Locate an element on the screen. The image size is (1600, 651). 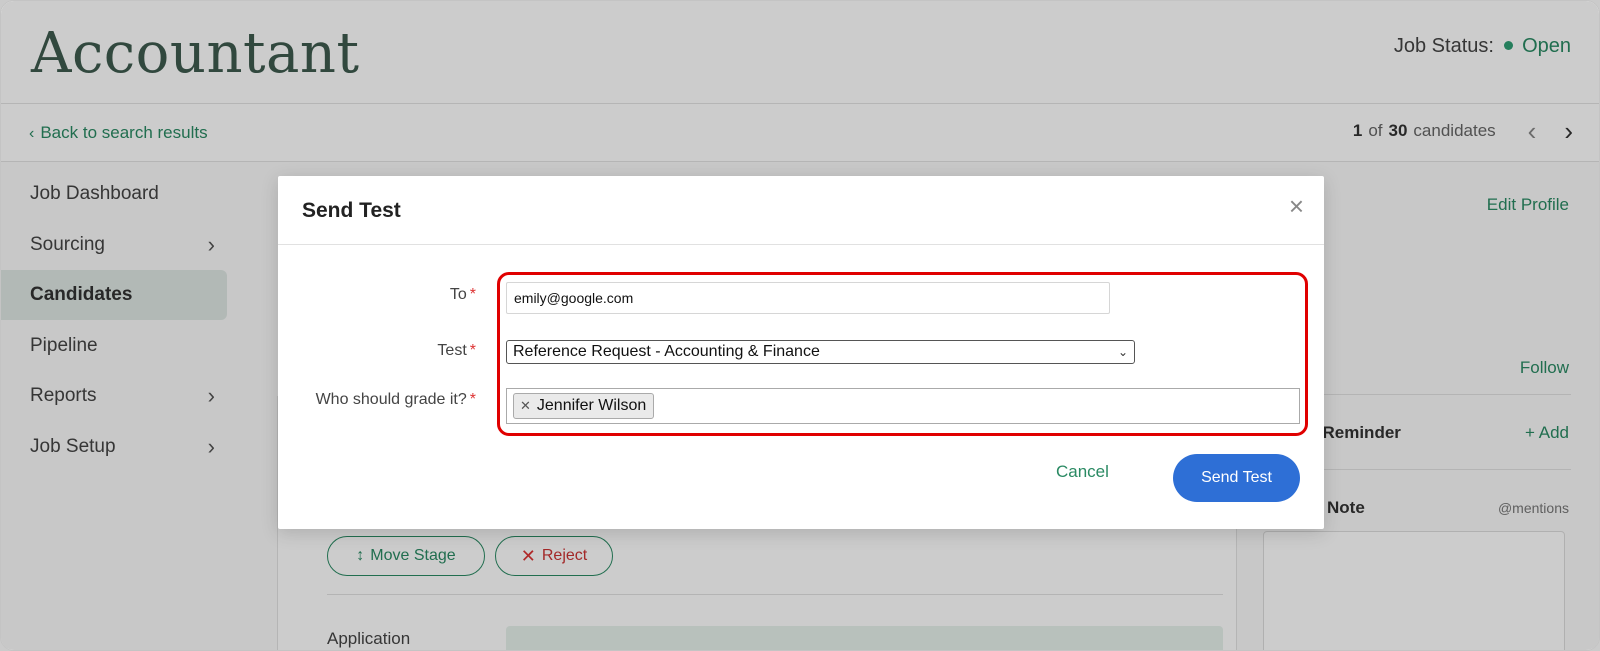
grader-multiselect: ✕ Jennifer Wilson is located at coordinates (903, 406).